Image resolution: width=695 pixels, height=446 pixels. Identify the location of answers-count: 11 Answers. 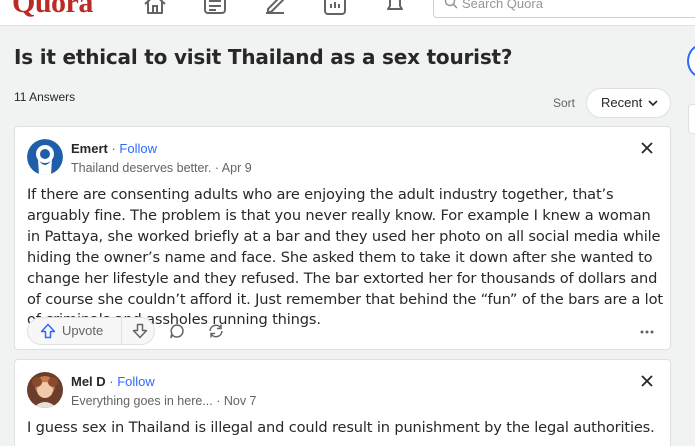
(45, 97).